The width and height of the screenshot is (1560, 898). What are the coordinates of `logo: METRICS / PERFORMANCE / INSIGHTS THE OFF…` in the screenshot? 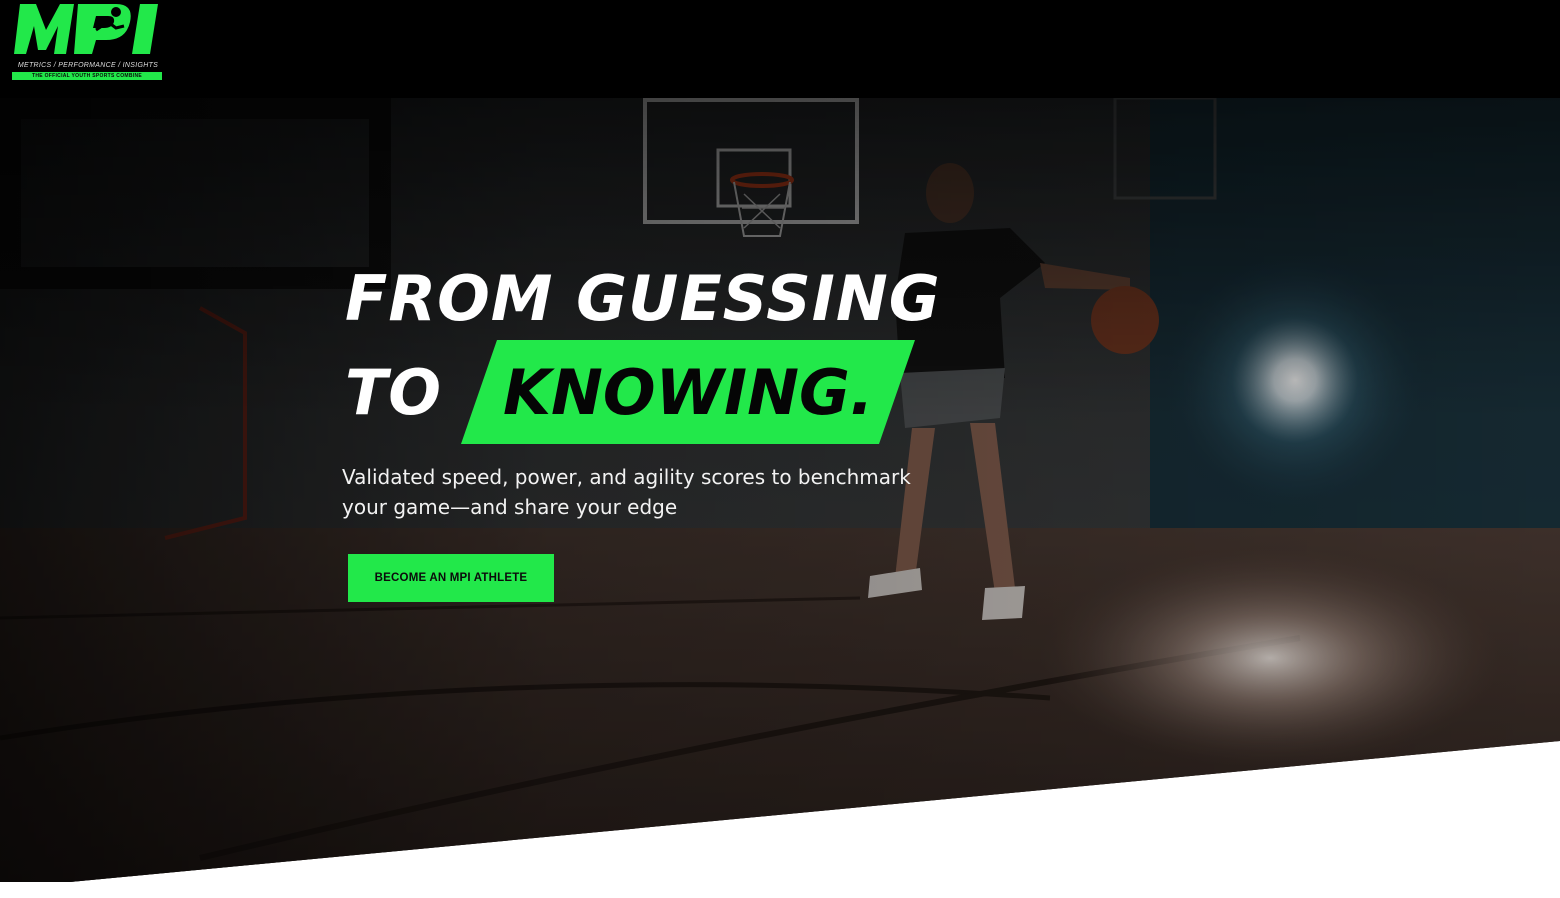 It's located at (88, 41).